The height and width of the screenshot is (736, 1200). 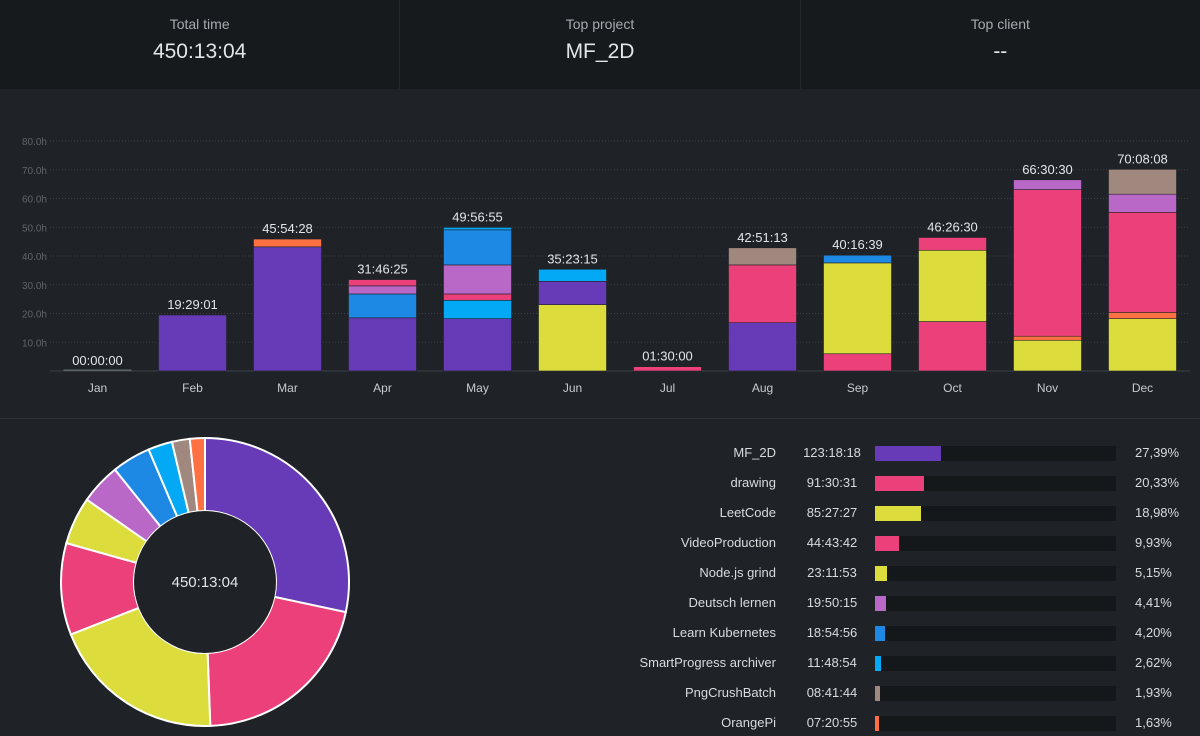 What do you see at coordinates (762, 237) in the screenshot?
I see `bar-total-label: 42:51:13` at bounding box center [762, 237].